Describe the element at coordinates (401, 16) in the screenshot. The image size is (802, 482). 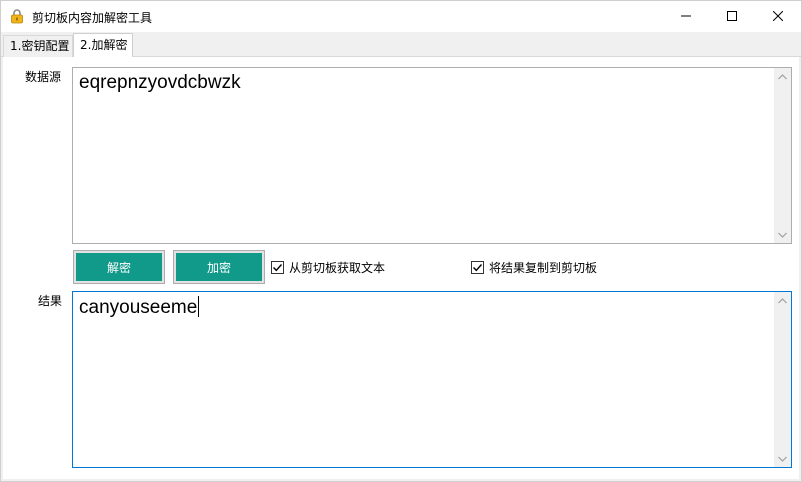
I see `title-bar: 剪切板内容加解密工具` at that location.